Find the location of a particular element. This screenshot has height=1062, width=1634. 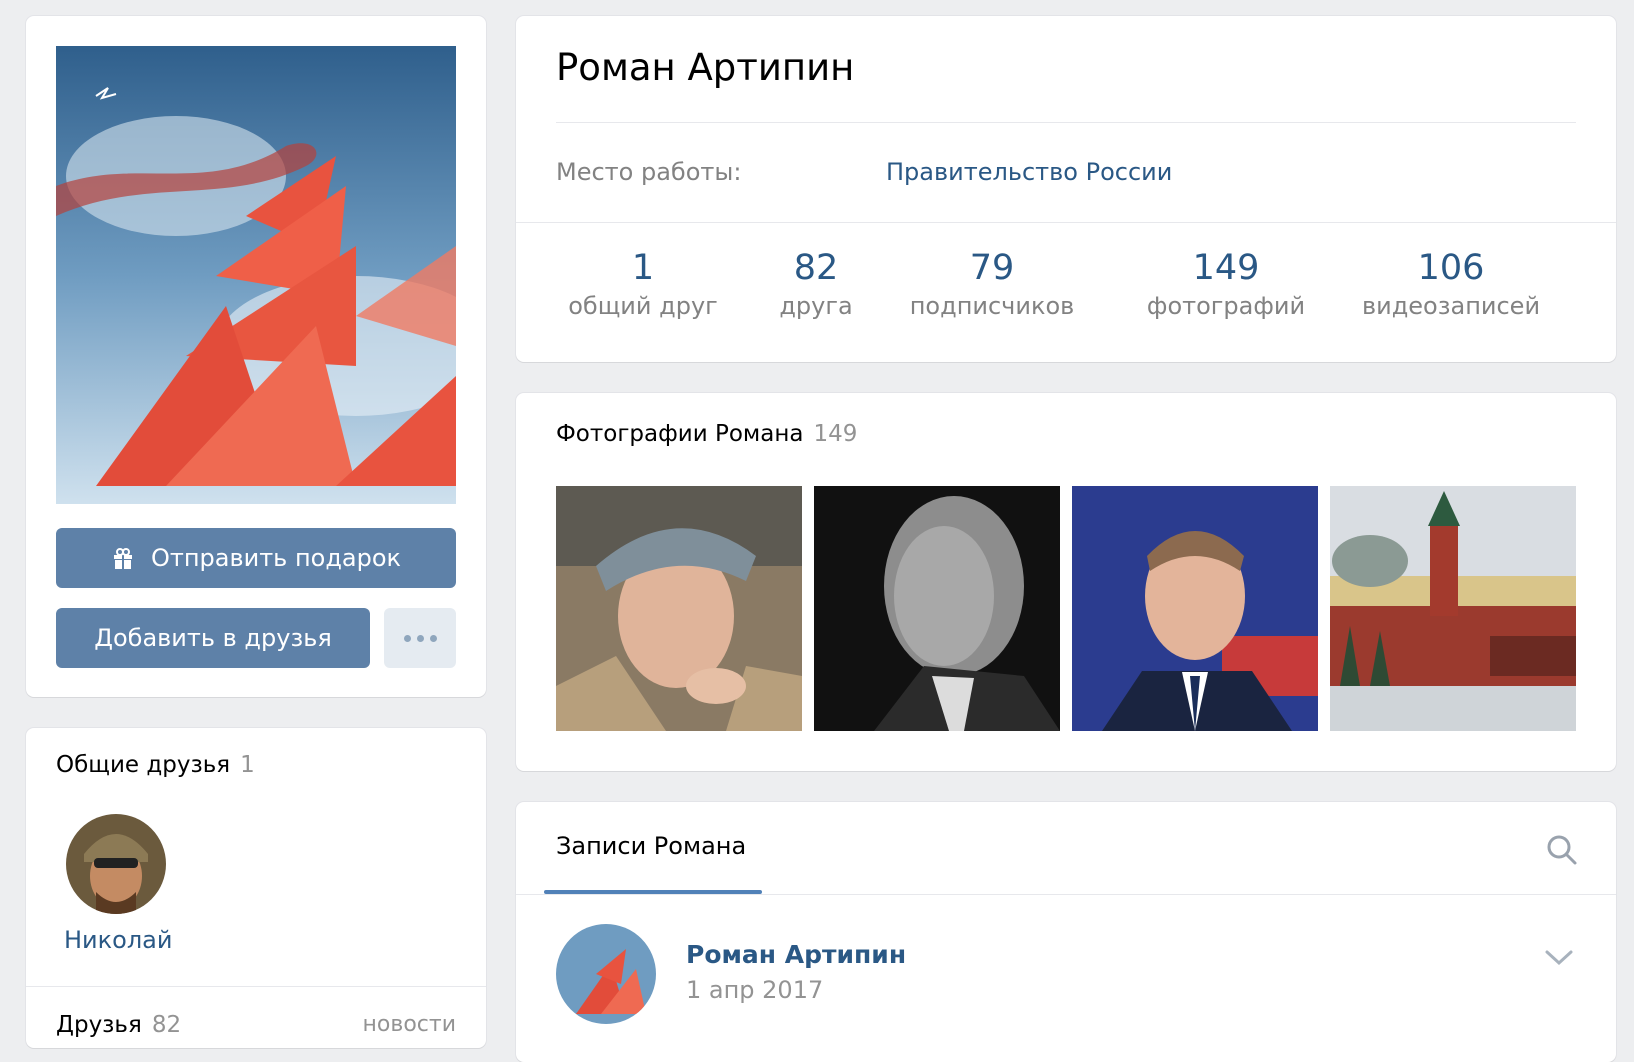

mutual-friends-count: 1 is located at coordinates (247, 765).